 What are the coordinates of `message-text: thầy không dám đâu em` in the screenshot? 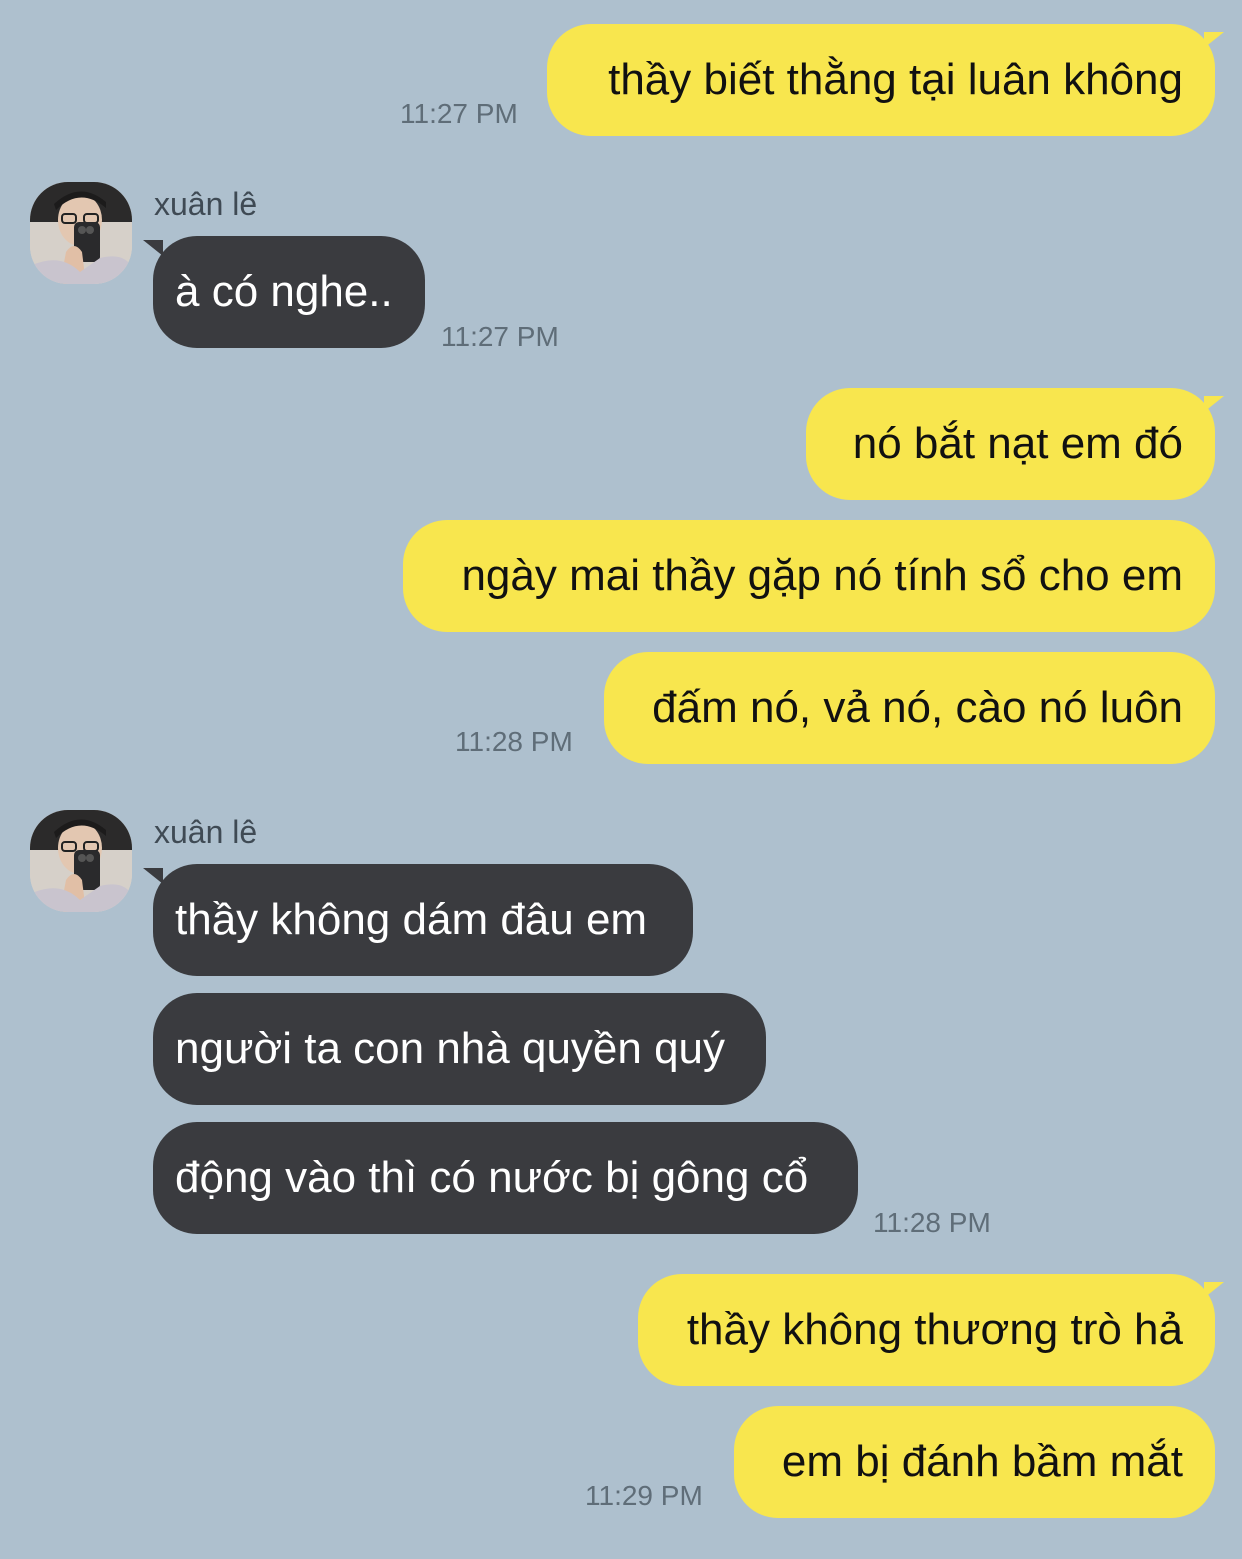 It's located at (411, 919).